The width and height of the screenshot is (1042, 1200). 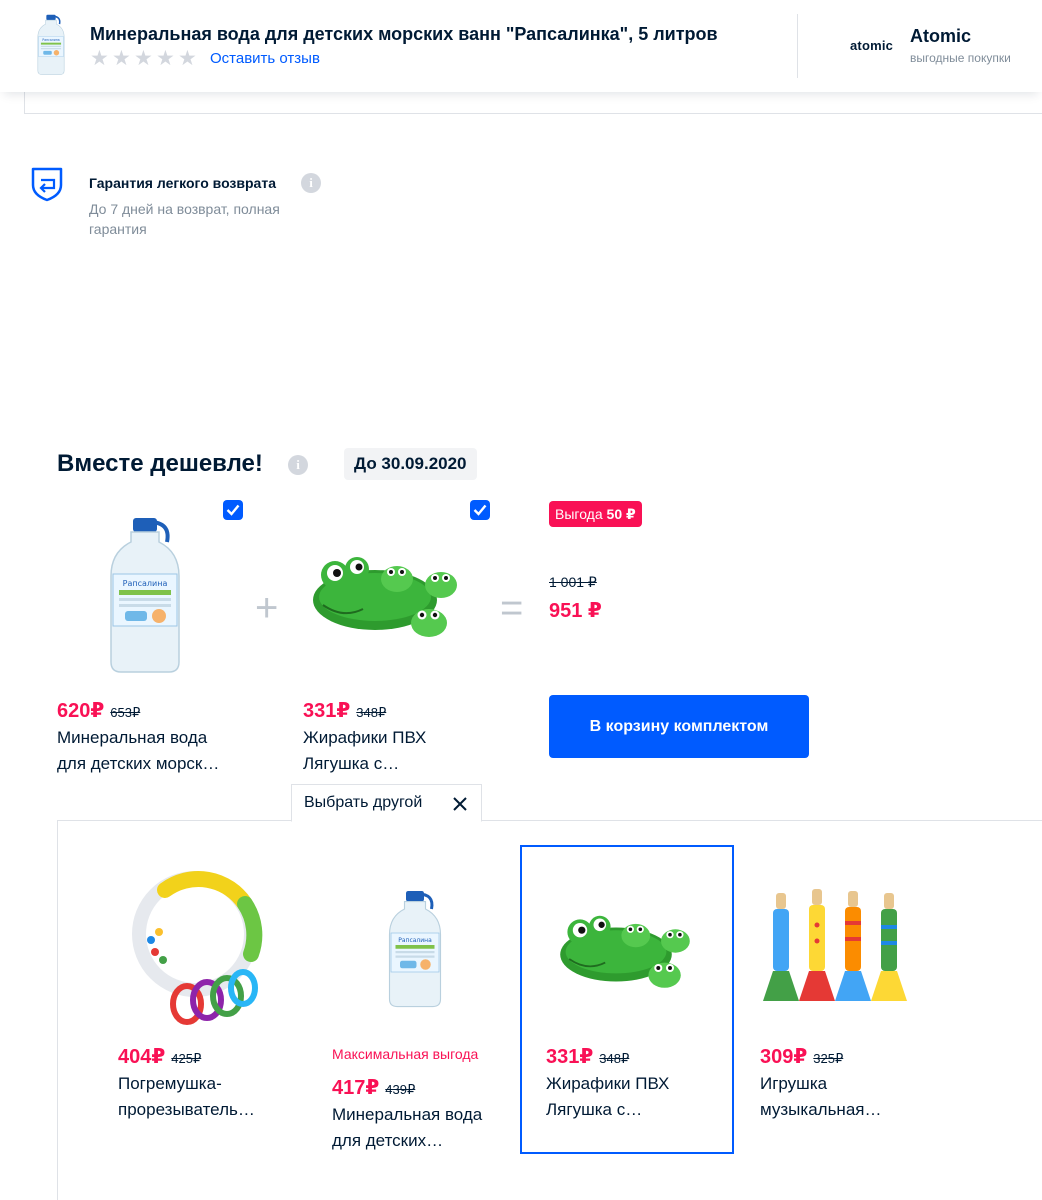 I want to click on choose-other-label: Выбрать другой, so click(x=363, y=802).